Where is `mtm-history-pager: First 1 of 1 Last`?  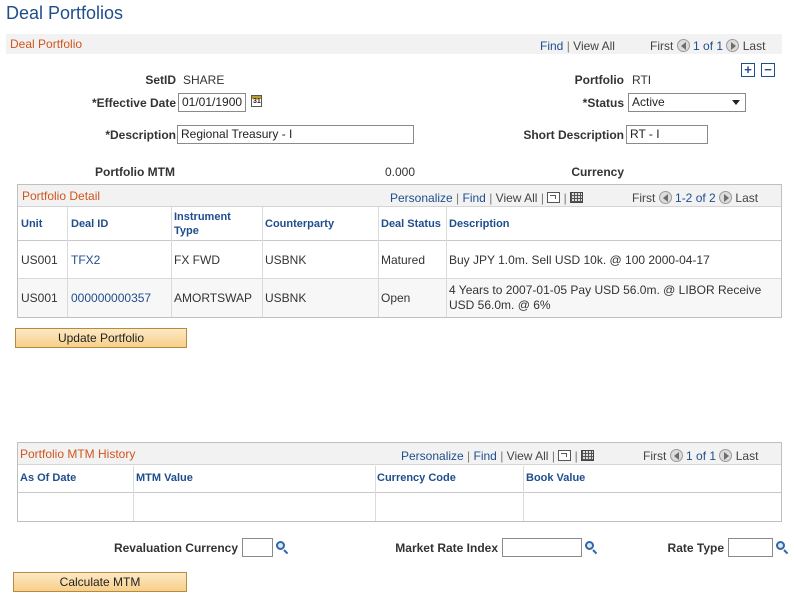
mtm-history-pager: First 1 of 1 Last is located at coordinates (700, 456).